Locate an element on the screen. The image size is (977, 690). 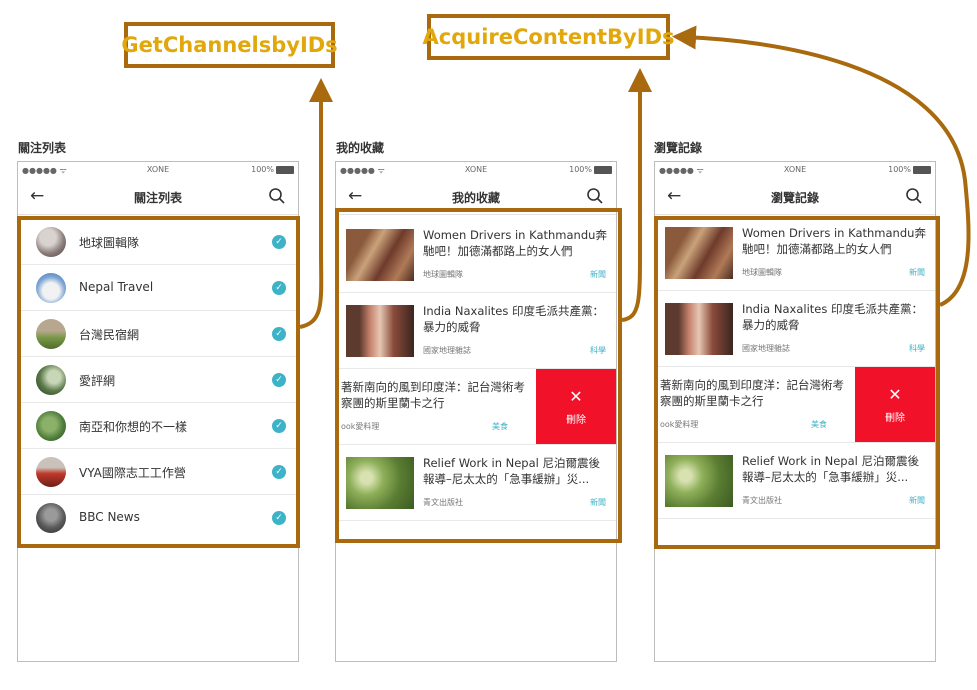
arrow-favorites-to-content is located at coordinates (636, 195).